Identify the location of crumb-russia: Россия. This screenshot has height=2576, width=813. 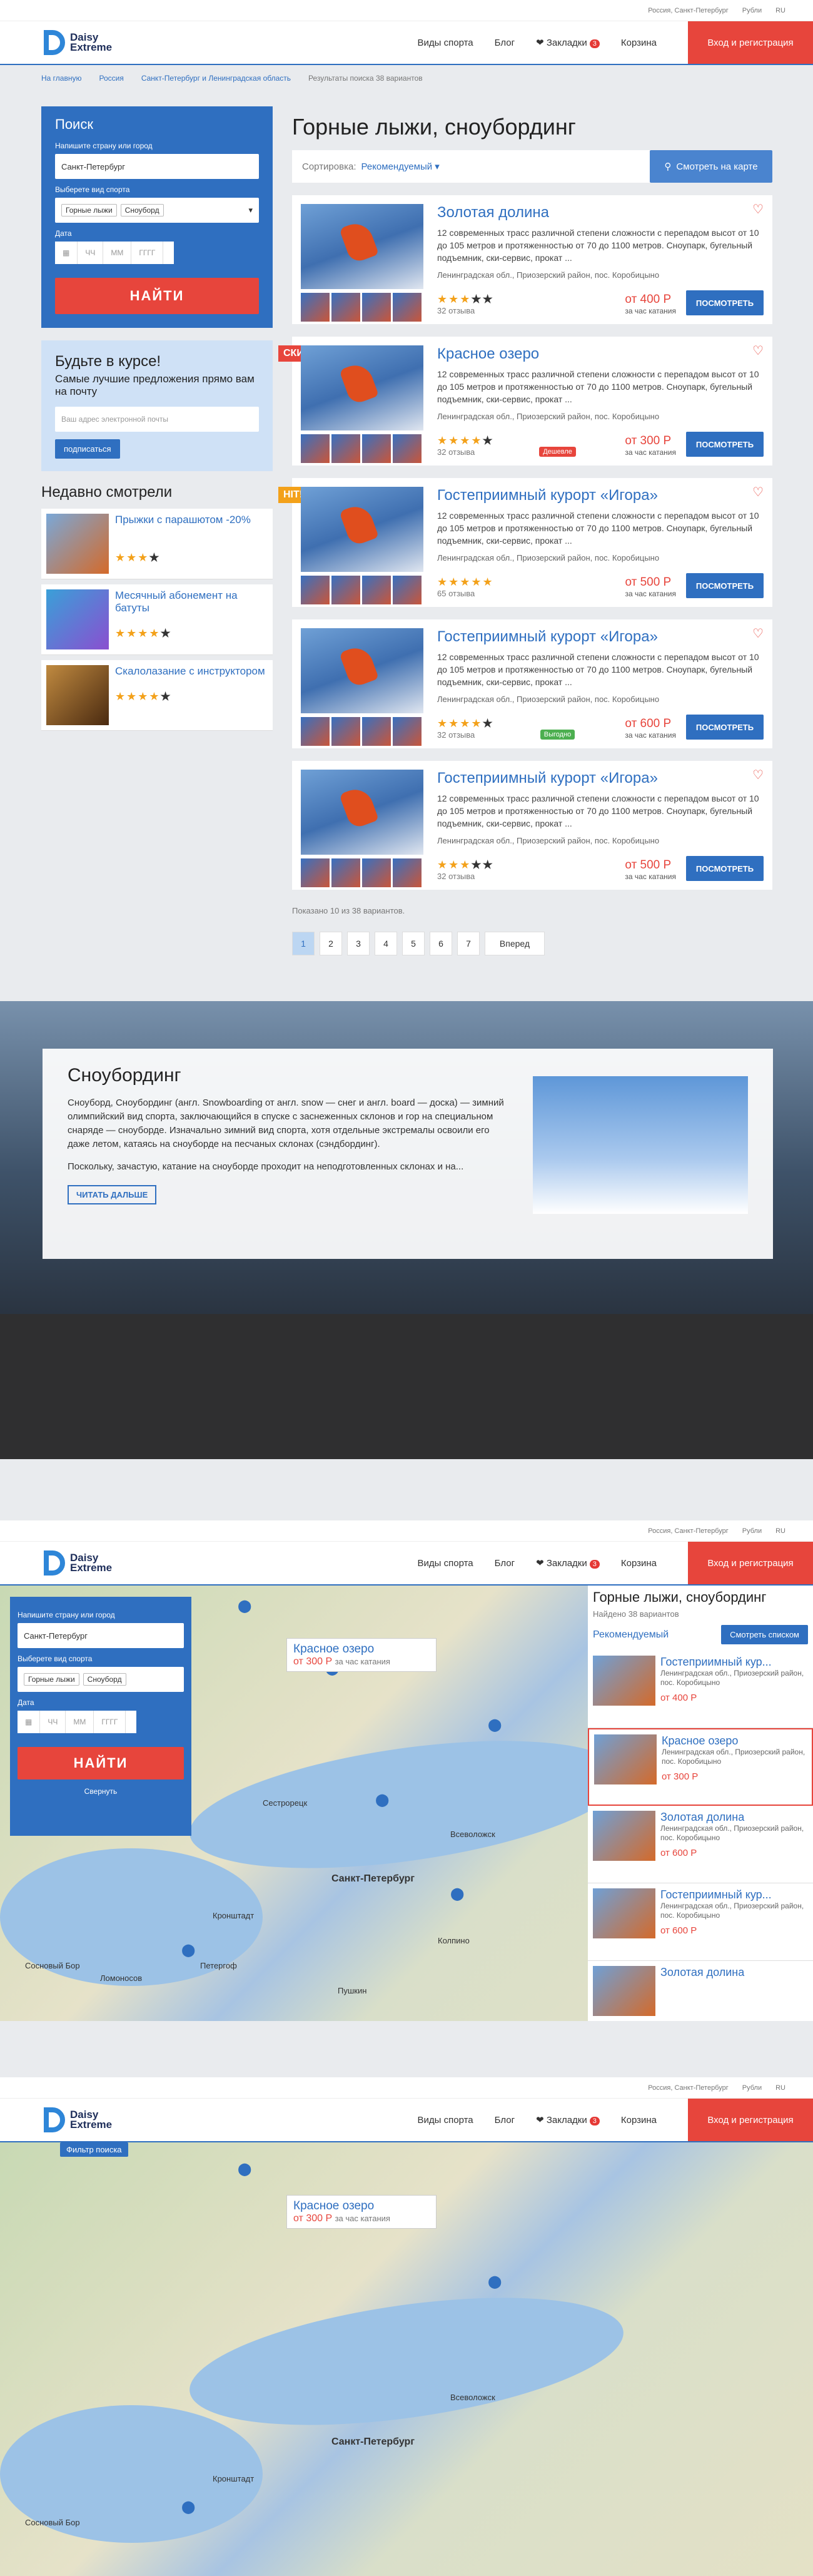
(111, 78).